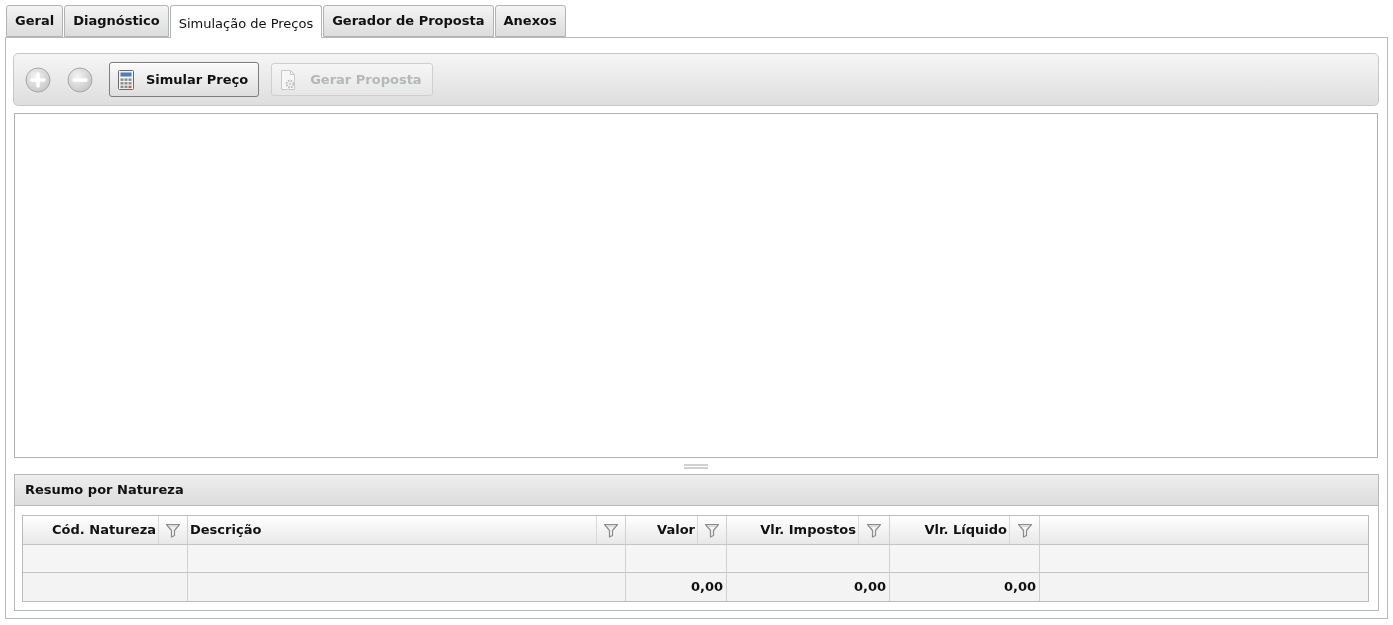  I want to click on column-header: Descrição, so click(226, 530).